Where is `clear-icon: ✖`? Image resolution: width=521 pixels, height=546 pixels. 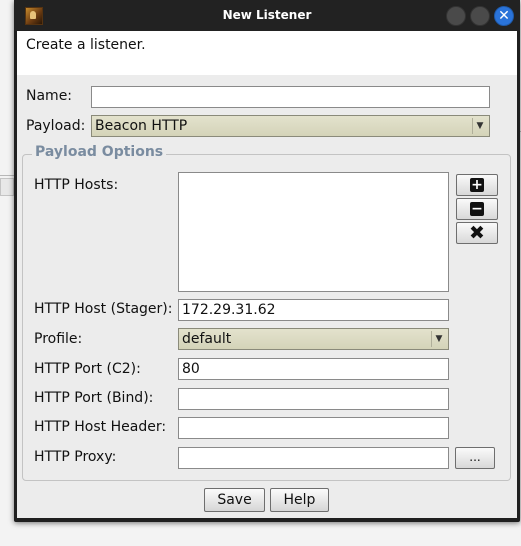
clear-icon: ✖ is located at coordinates (477, 233).